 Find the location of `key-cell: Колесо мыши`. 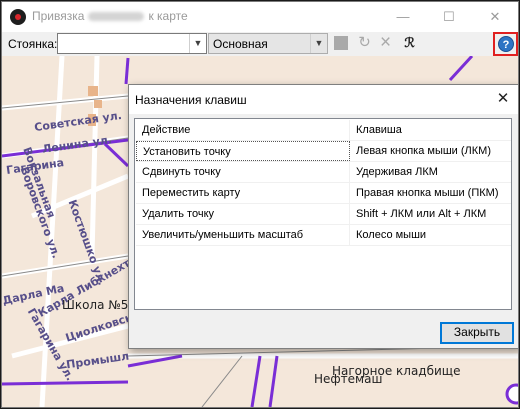

key-cell: Колесо мыши is located at coordinates (391, 235).